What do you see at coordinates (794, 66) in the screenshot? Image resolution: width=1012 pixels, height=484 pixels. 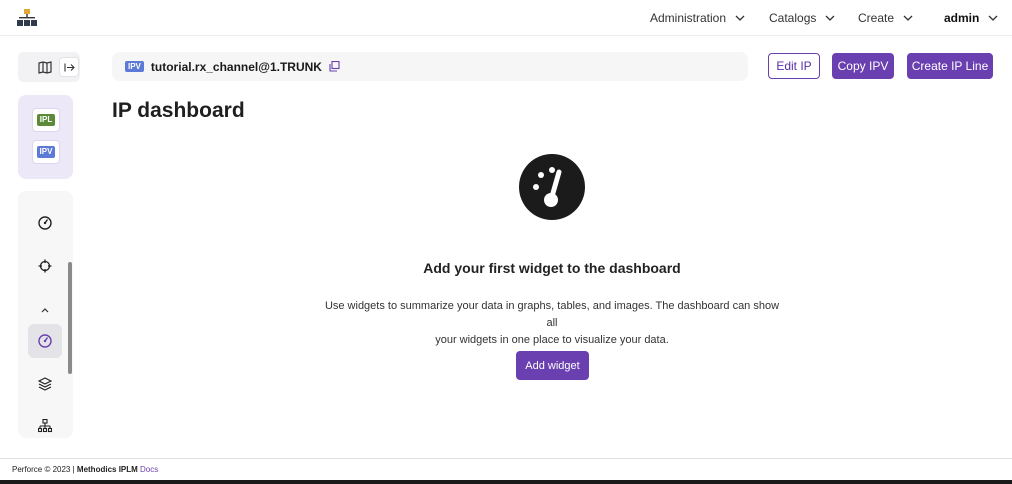 I see `edit-ip-button: Edit IP` at bounding box center [794, 66].